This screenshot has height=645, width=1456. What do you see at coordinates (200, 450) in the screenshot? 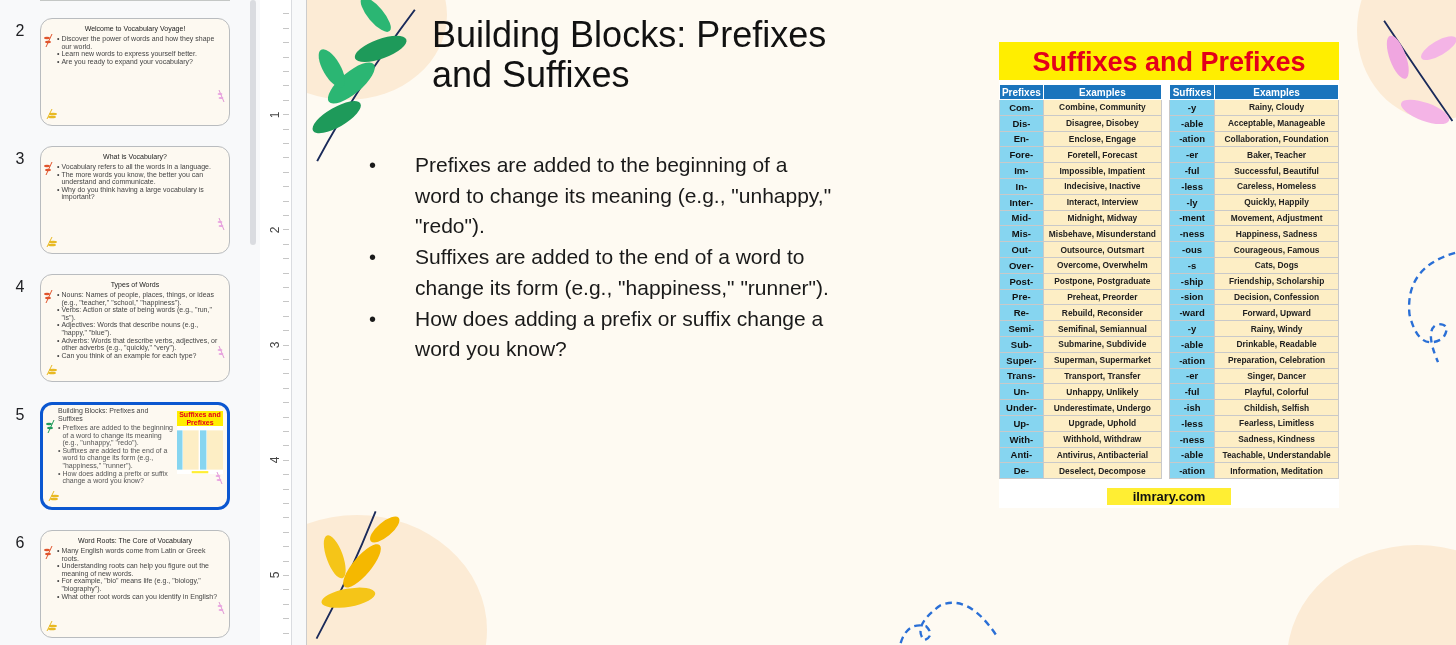
I see `table-image-thumbnail` at bounding box center [200, 450].